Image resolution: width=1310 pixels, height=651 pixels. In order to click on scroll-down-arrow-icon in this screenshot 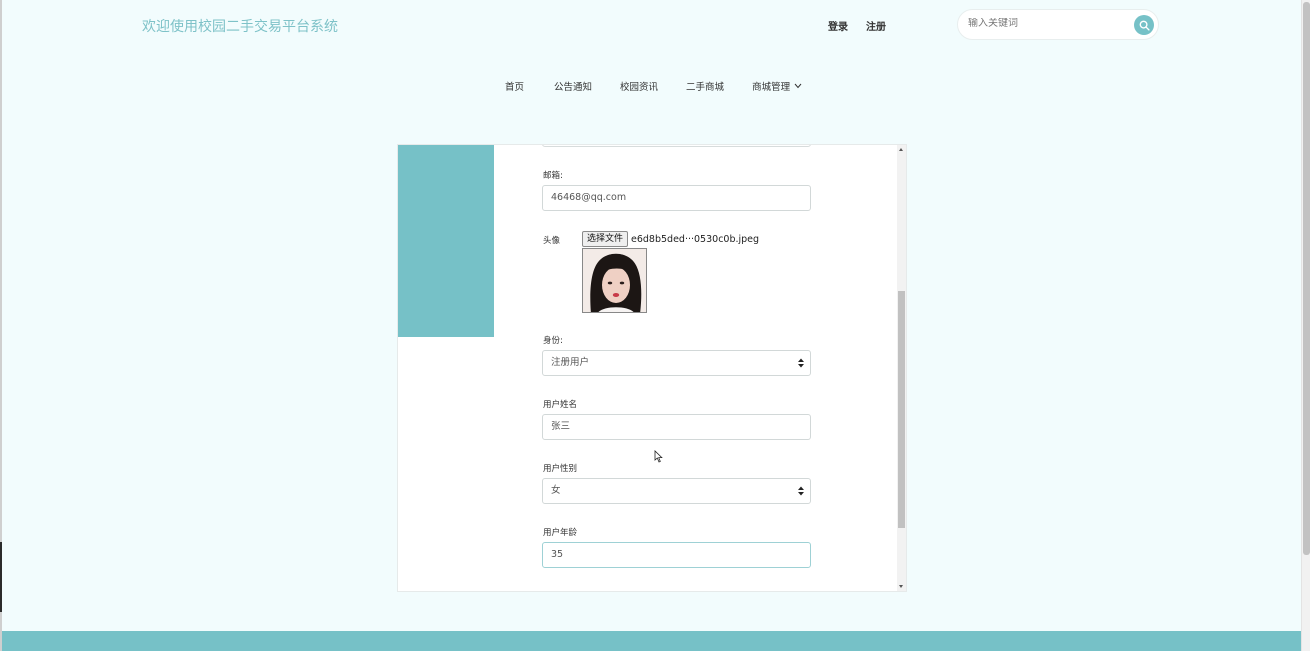, I will do `click(901, 586)`.